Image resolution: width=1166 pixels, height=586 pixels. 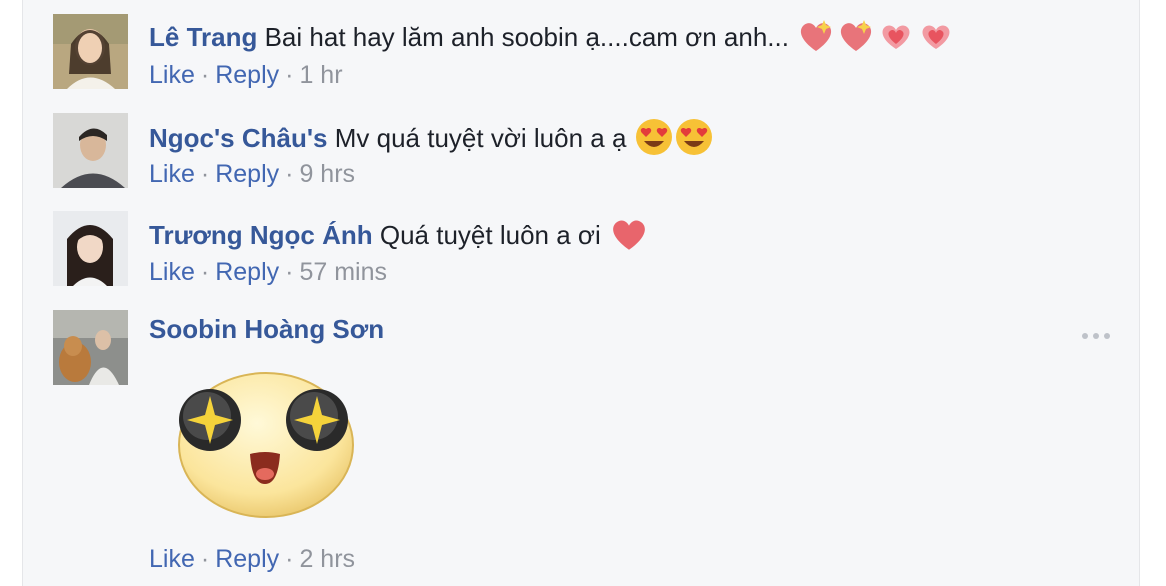 I want to click on comment-actions: Like · Reply · 57 mins, so click(x=268, y=272).